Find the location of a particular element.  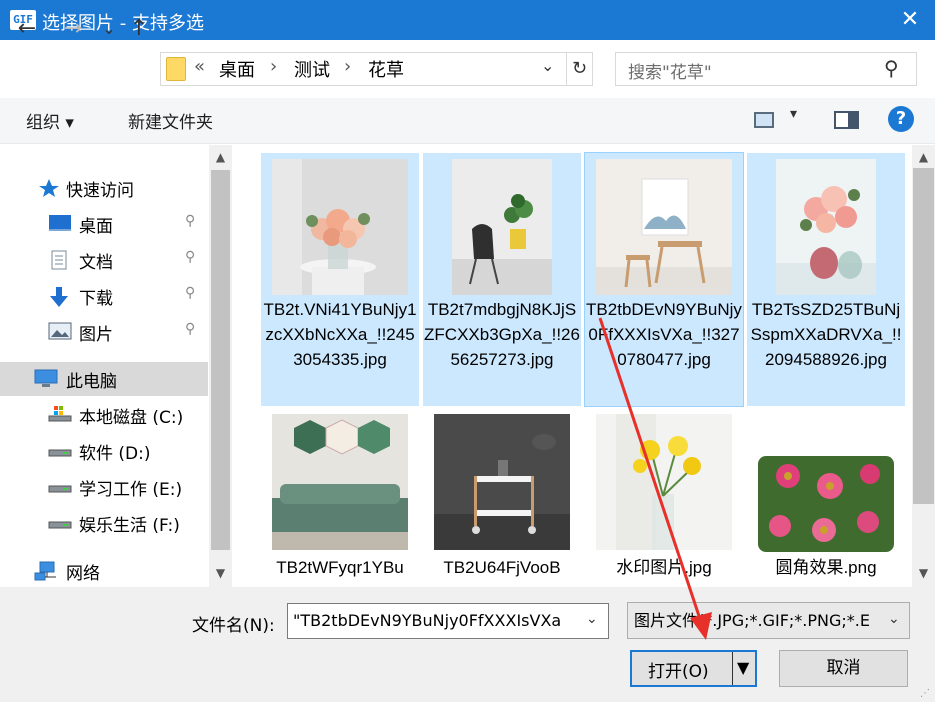

organize-button: 组织 ▾ is located at coordinates (50, 120).